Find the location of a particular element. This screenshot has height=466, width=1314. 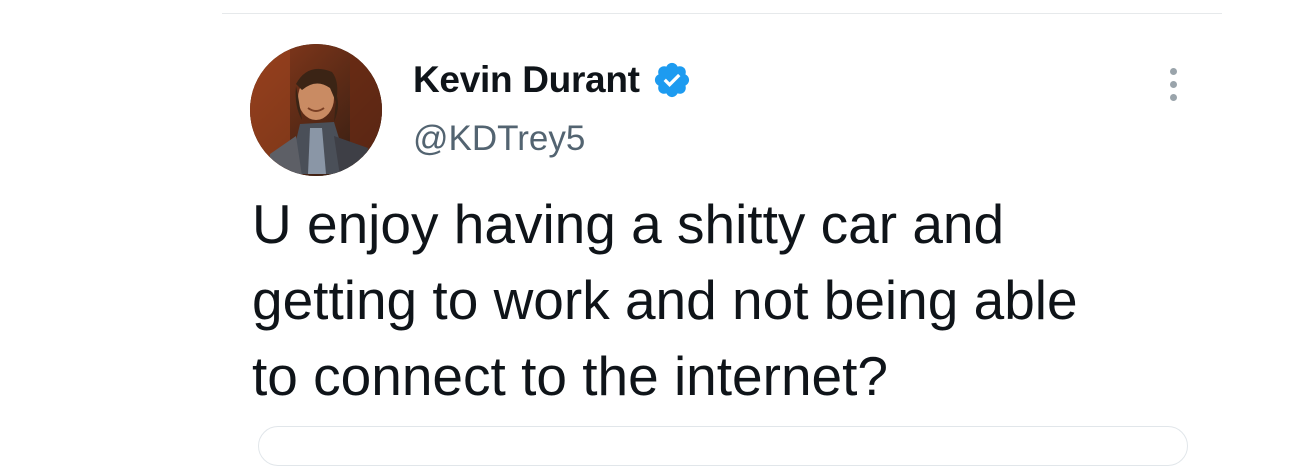

verified-badge-icon is located at coordinates (672, 80).